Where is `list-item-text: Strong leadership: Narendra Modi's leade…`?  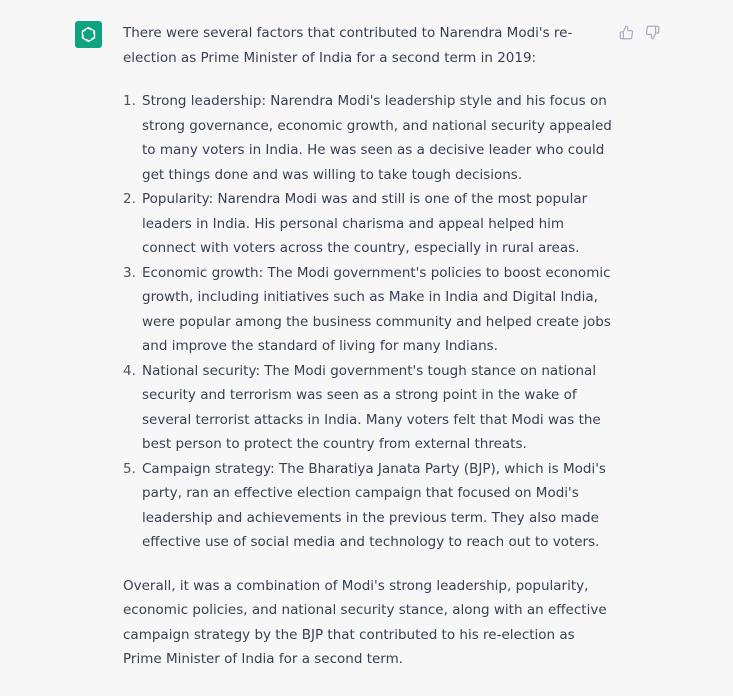 list-item-text: Strong leadership: Narendra Modi's leade… is located at coordinates (377, 138).